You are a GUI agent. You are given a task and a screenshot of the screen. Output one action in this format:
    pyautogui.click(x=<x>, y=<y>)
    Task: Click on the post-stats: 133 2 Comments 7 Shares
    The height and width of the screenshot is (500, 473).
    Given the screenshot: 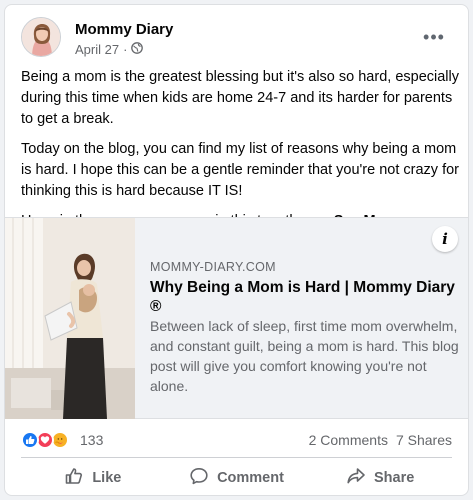 What is the action you would take?
    pyautogui.click(x=236, y=440)
    